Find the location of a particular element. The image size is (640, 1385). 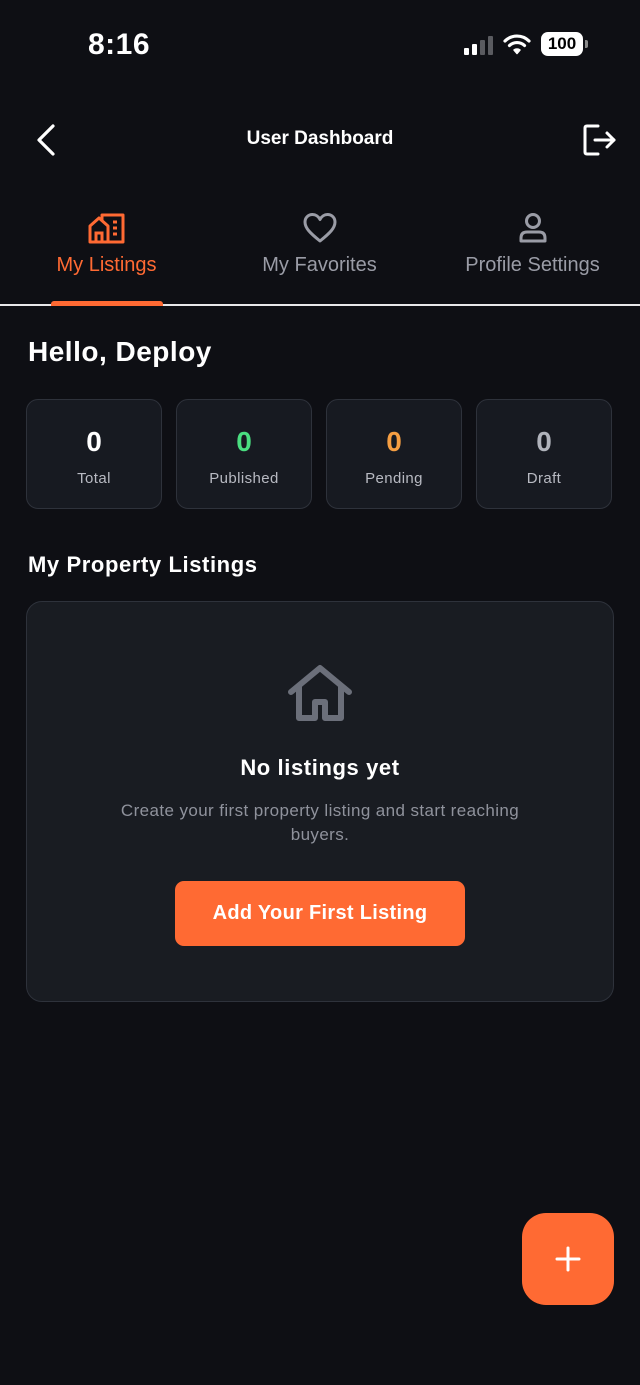

stat-card-published: 0 Published is located at coordinates (244, 454).